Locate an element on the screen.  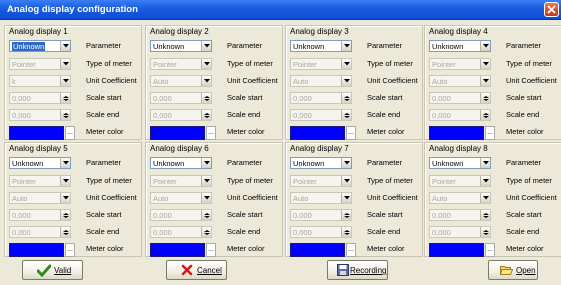
panel-title: Analog display 6 is located at coordinates (179, 148).